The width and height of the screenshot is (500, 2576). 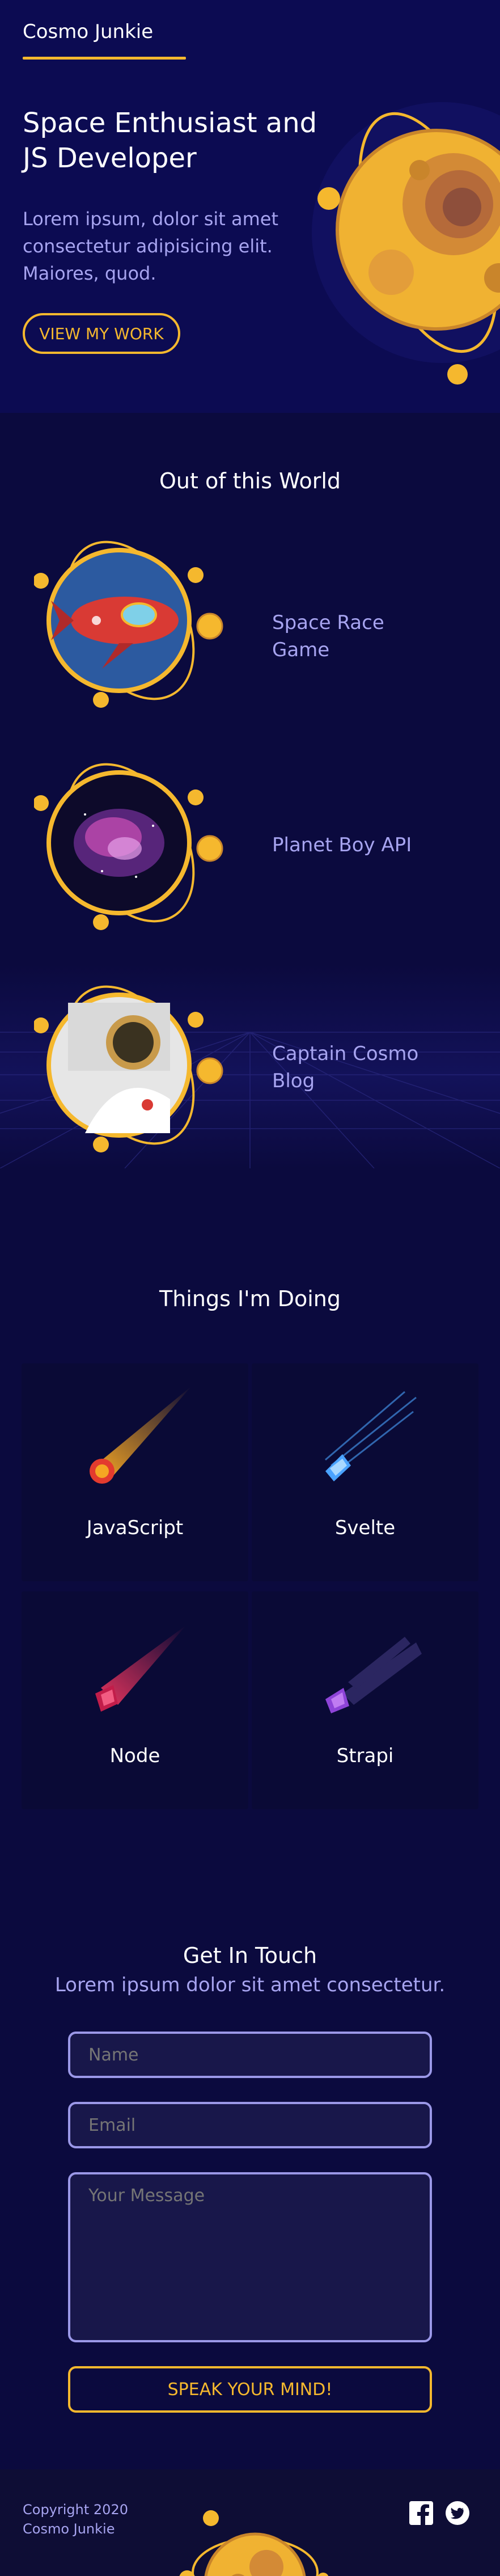 I want to click on footer-copyright: Copyright 2020 Cosmo Junkie, so click(x=102, y=2519).